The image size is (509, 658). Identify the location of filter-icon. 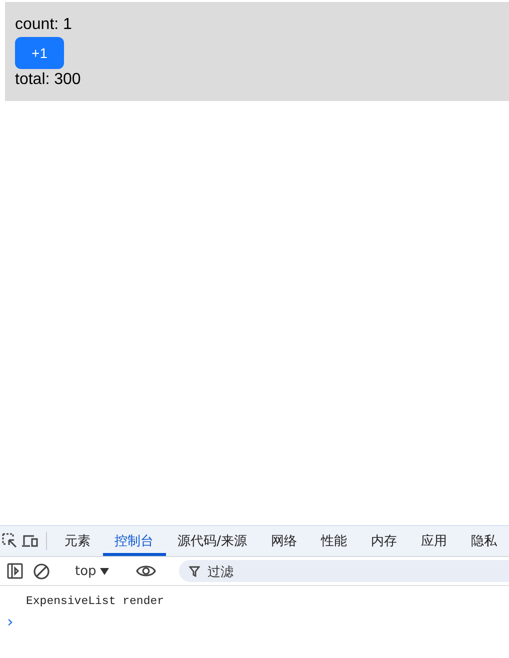
(194, 571).